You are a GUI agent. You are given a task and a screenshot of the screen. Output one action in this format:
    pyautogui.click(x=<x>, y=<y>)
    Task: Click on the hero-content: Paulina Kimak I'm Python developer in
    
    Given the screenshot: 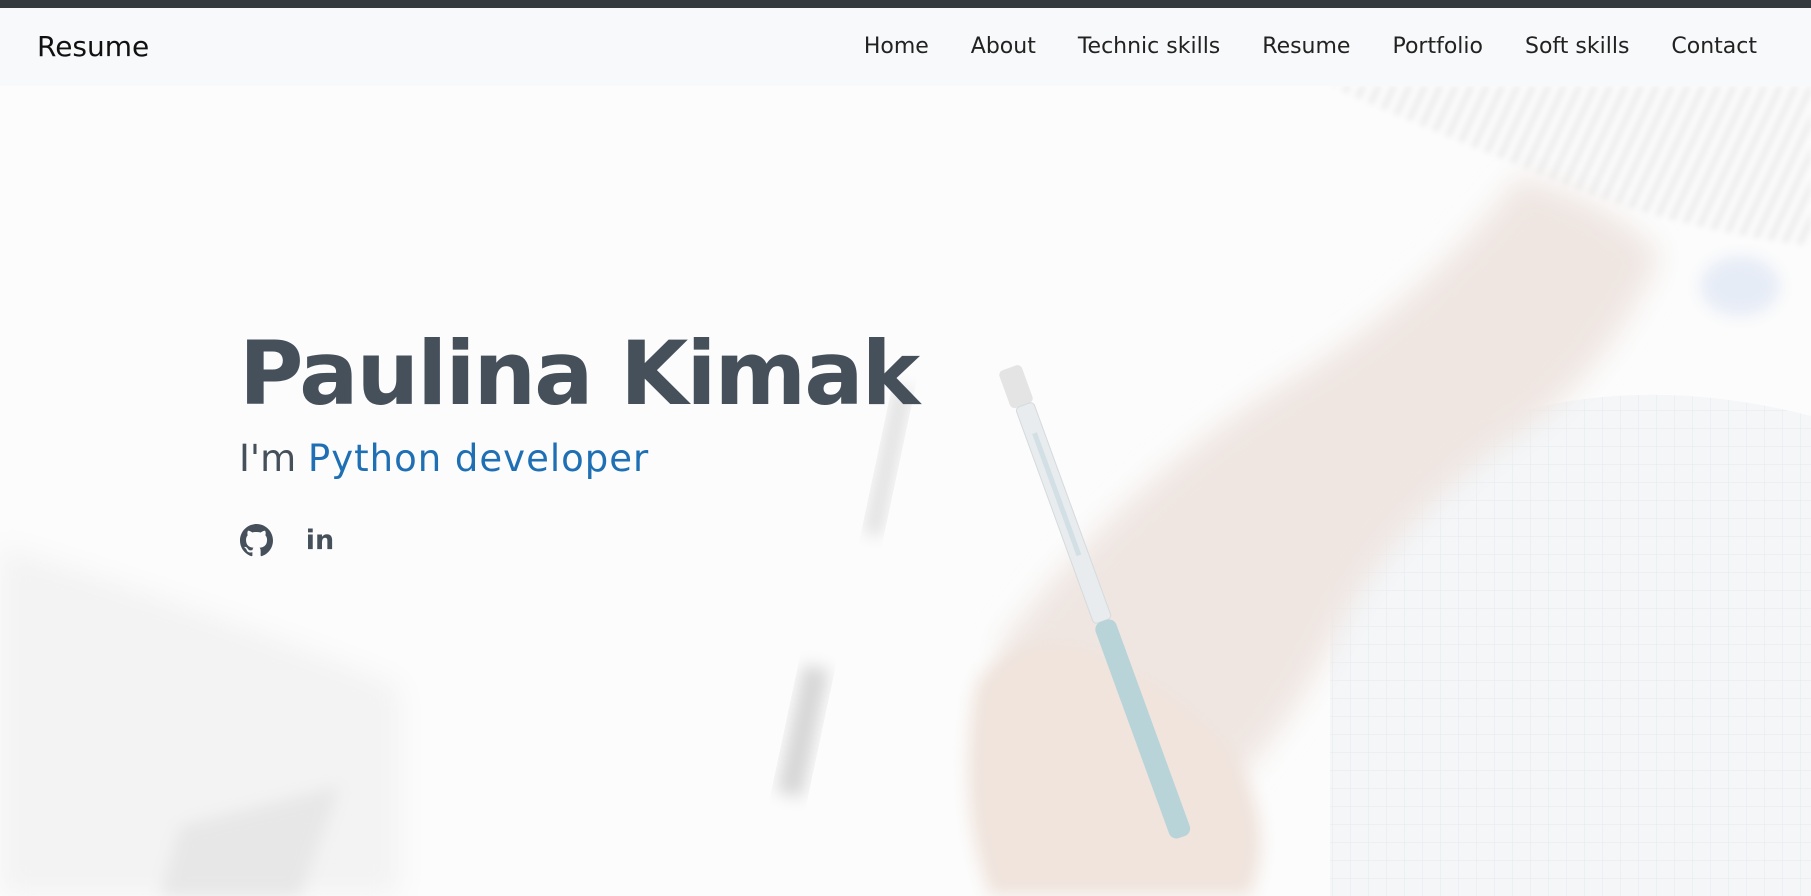 What is the action you would take?
    pyautogui.click(x=579, y=440)
    